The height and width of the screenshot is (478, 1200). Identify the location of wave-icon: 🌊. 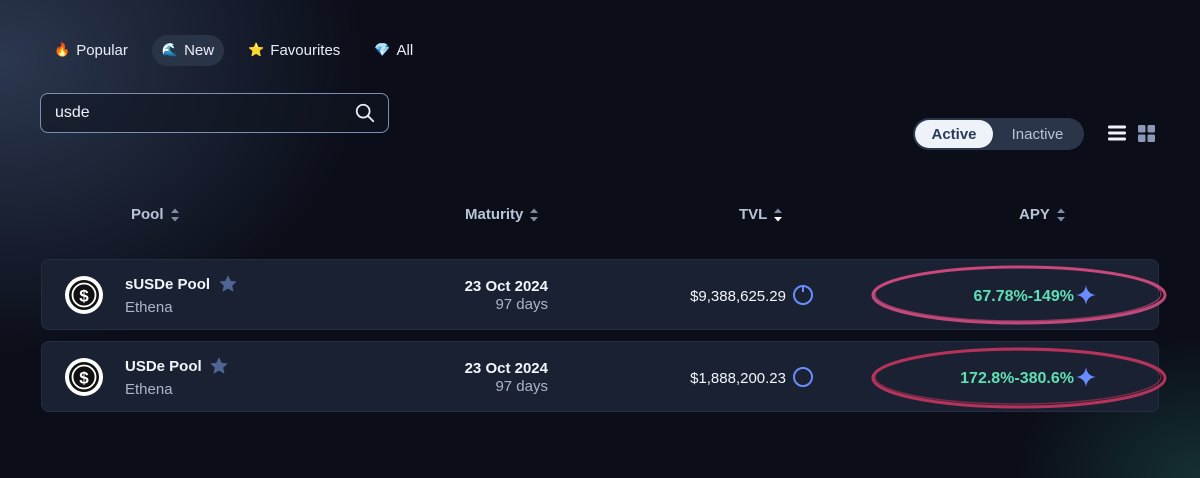
(170, 50).